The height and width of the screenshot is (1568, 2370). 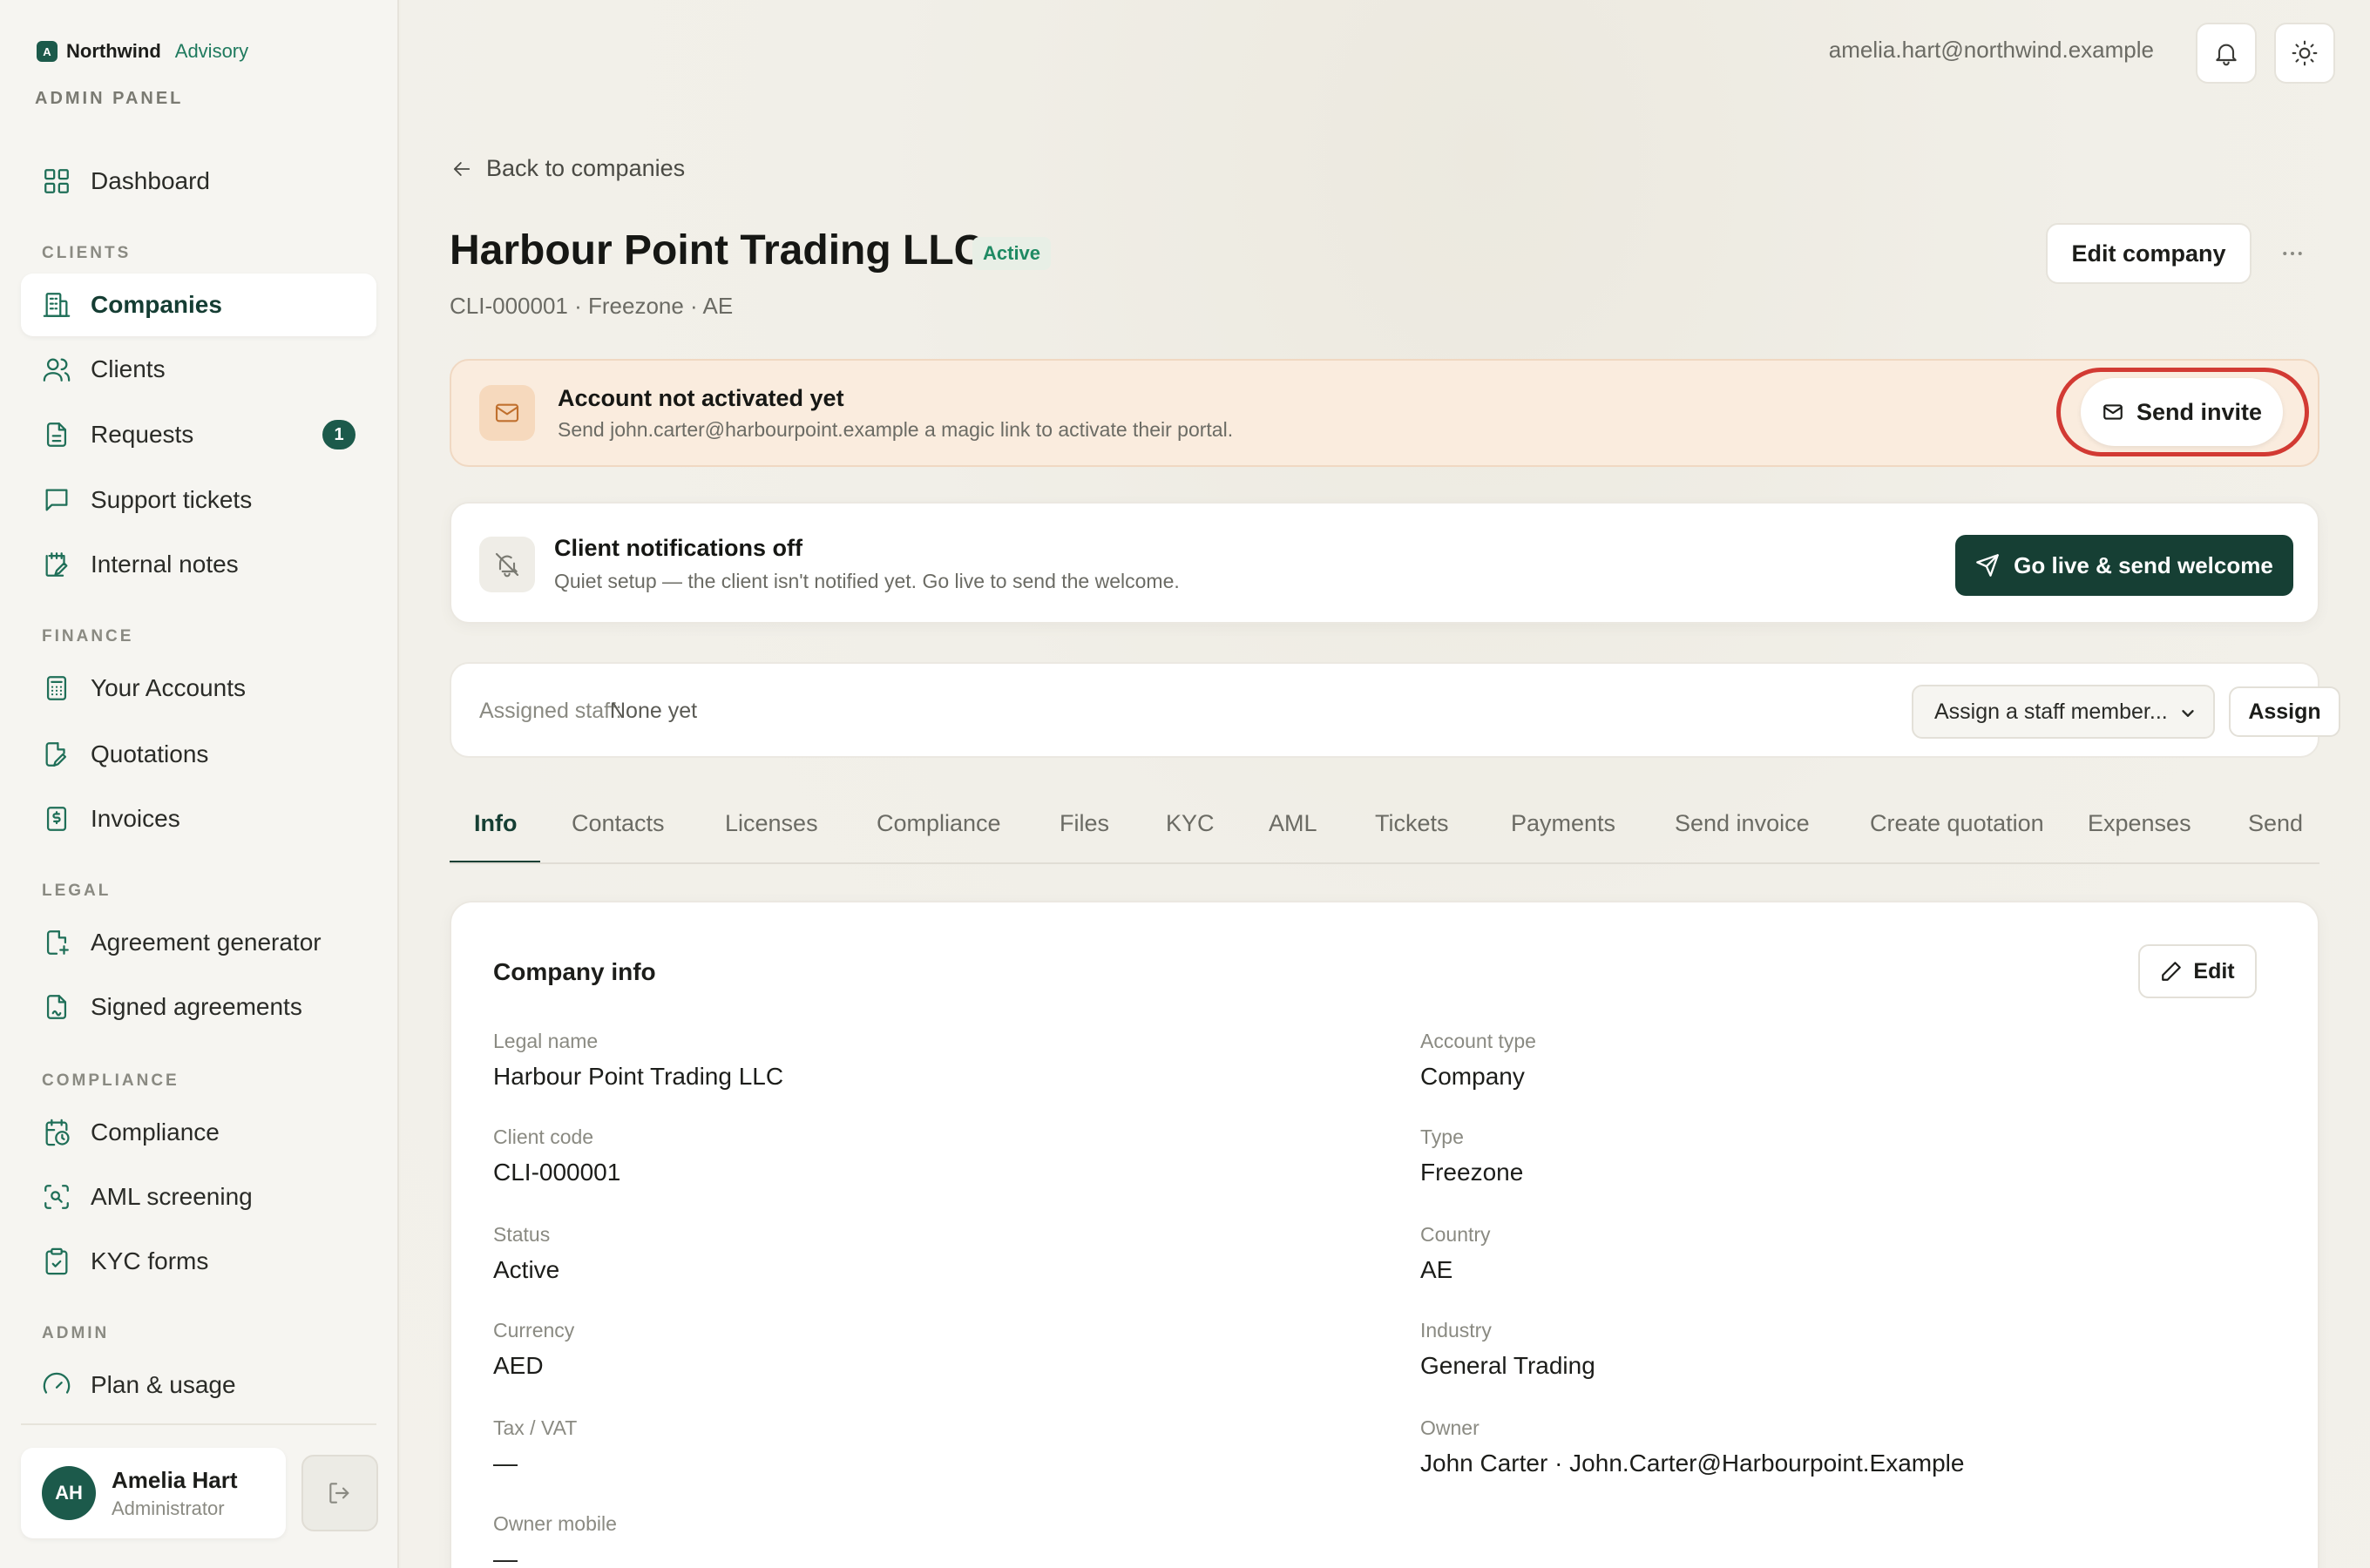 What do you see at coordinates (586, 168) in the screenshot?
I see `back-link-label: Back to companies` at bounding box center [586, 168].